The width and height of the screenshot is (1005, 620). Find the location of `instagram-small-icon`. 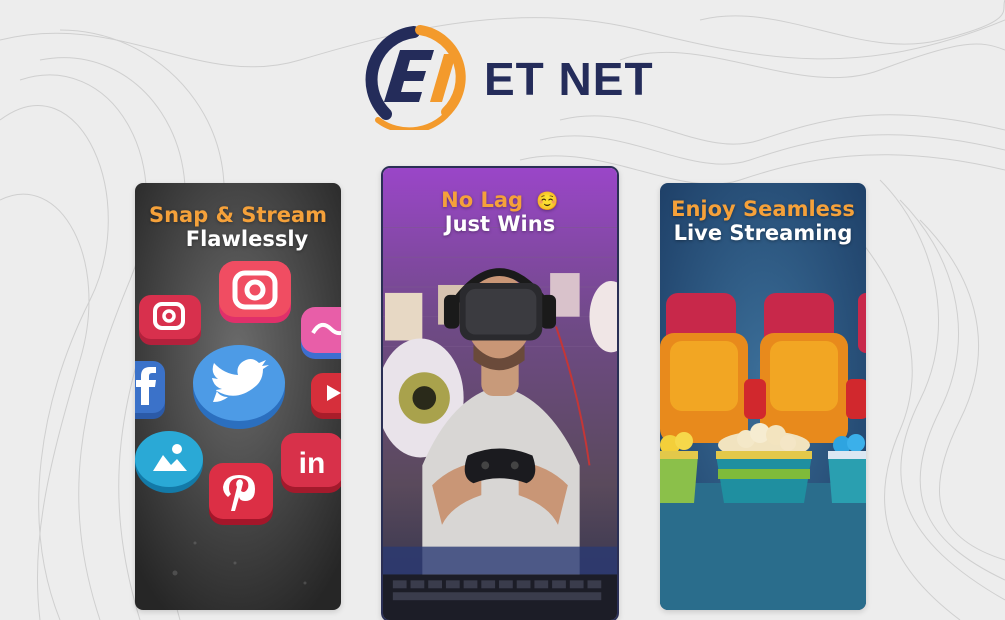

instagram-small-icon is located at coordinates (170, 320).